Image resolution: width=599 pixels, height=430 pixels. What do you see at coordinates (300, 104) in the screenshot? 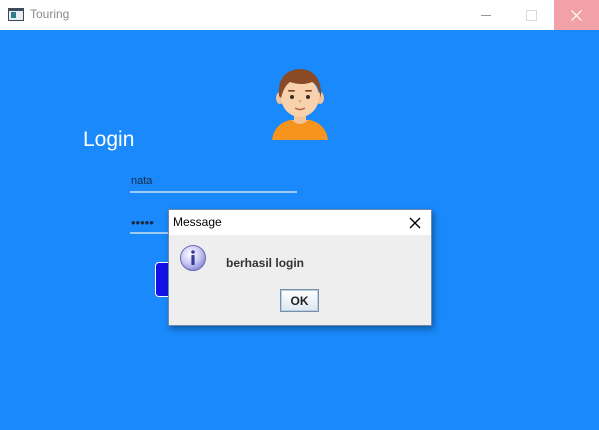
I see `user-avatar-icon` at bounding box center [300, 104].